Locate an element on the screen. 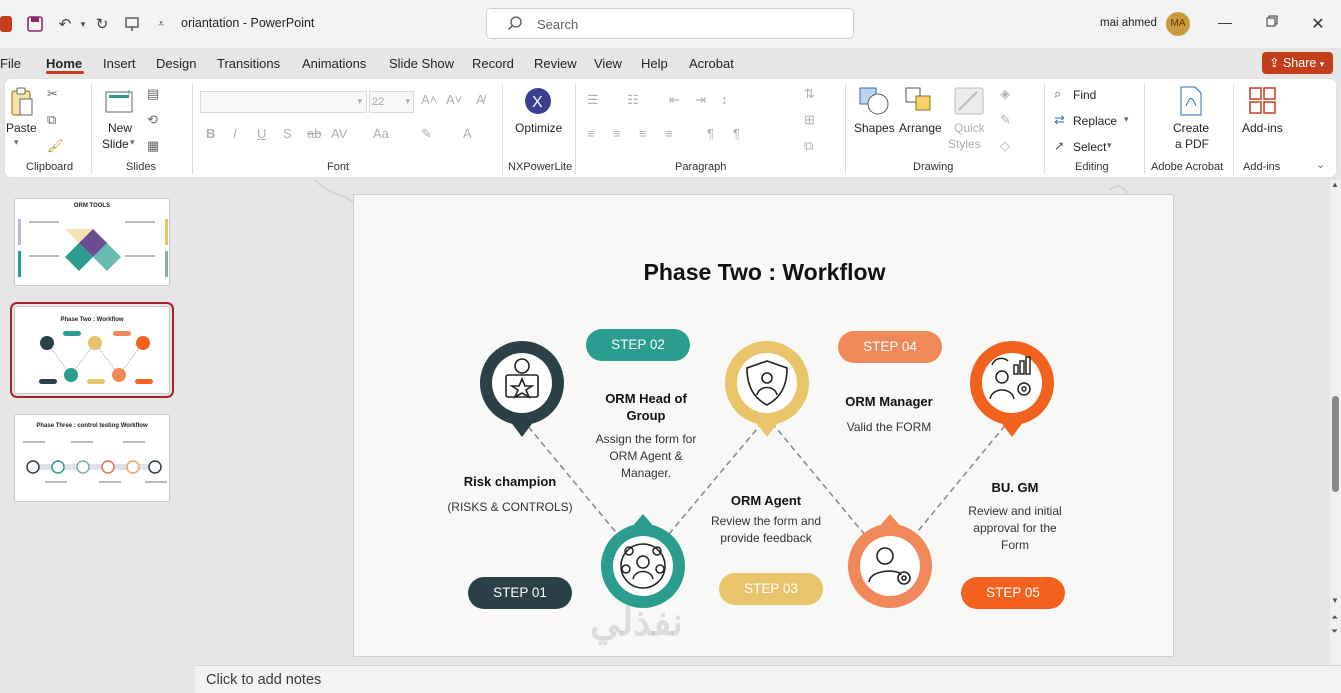  select-dropdown-icon: ▾ is located at coordinates (1109, 145).